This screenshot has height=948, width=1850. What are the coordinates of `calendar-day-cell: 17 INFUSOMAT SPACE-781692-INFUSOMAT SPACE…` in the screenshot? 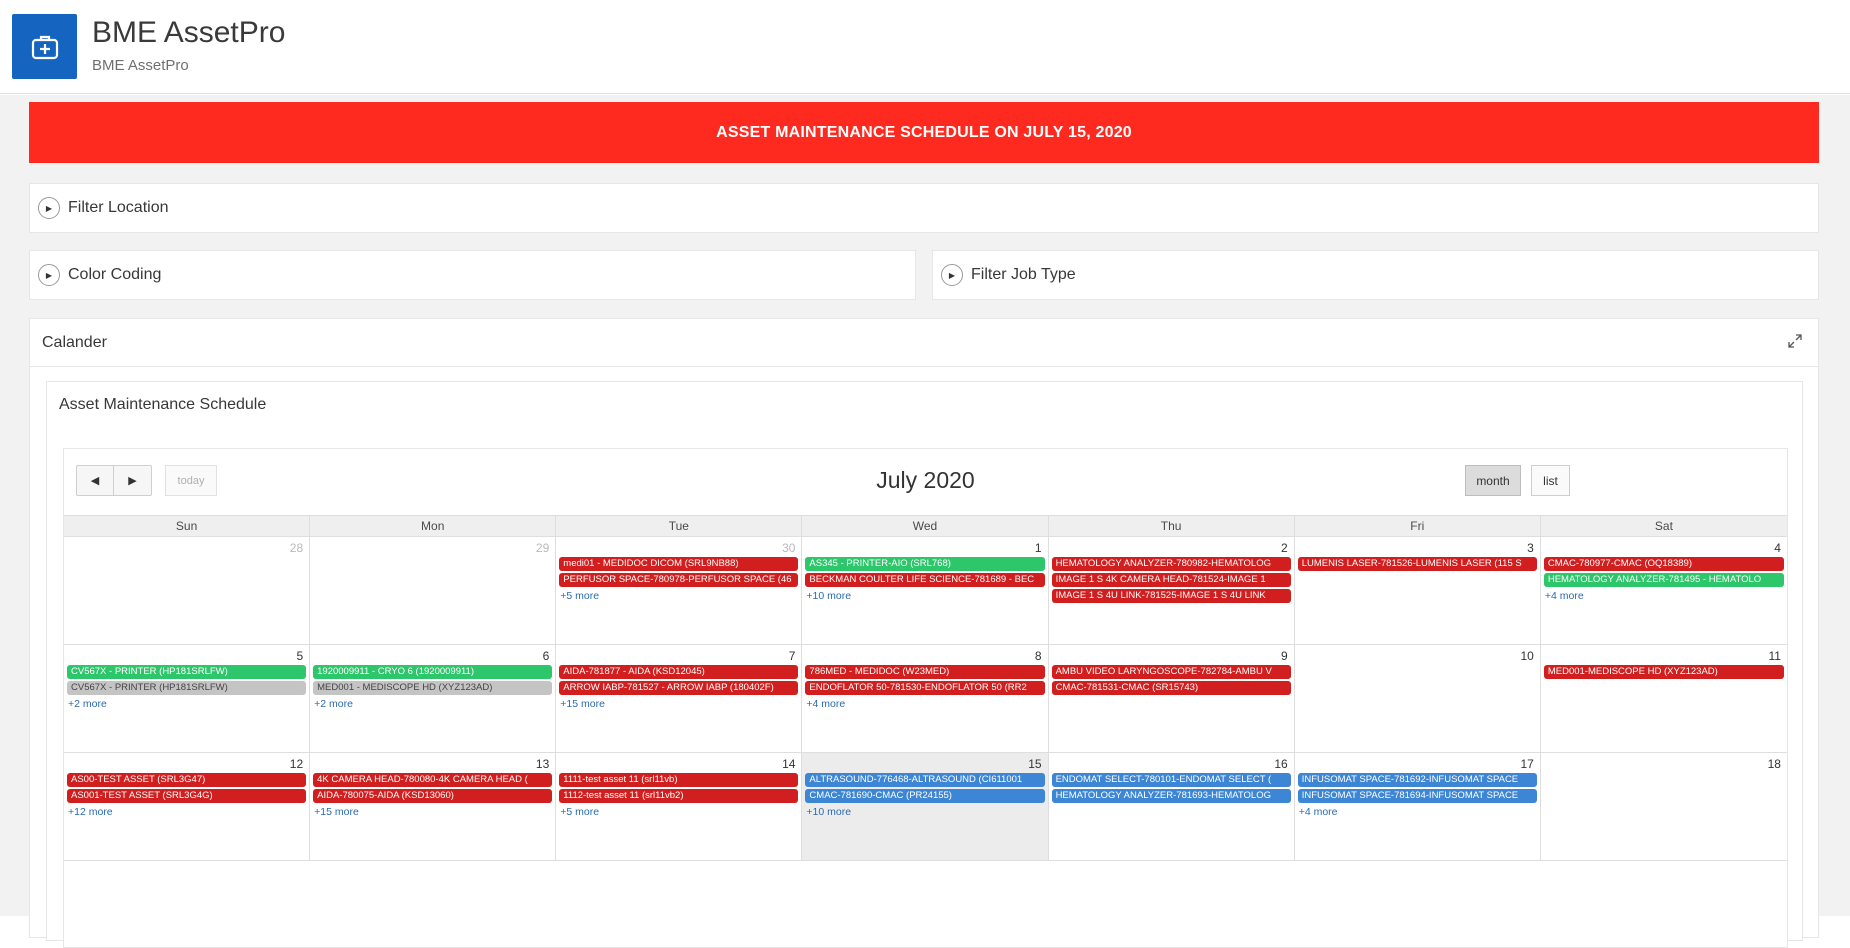 It's located at (1418, 806).